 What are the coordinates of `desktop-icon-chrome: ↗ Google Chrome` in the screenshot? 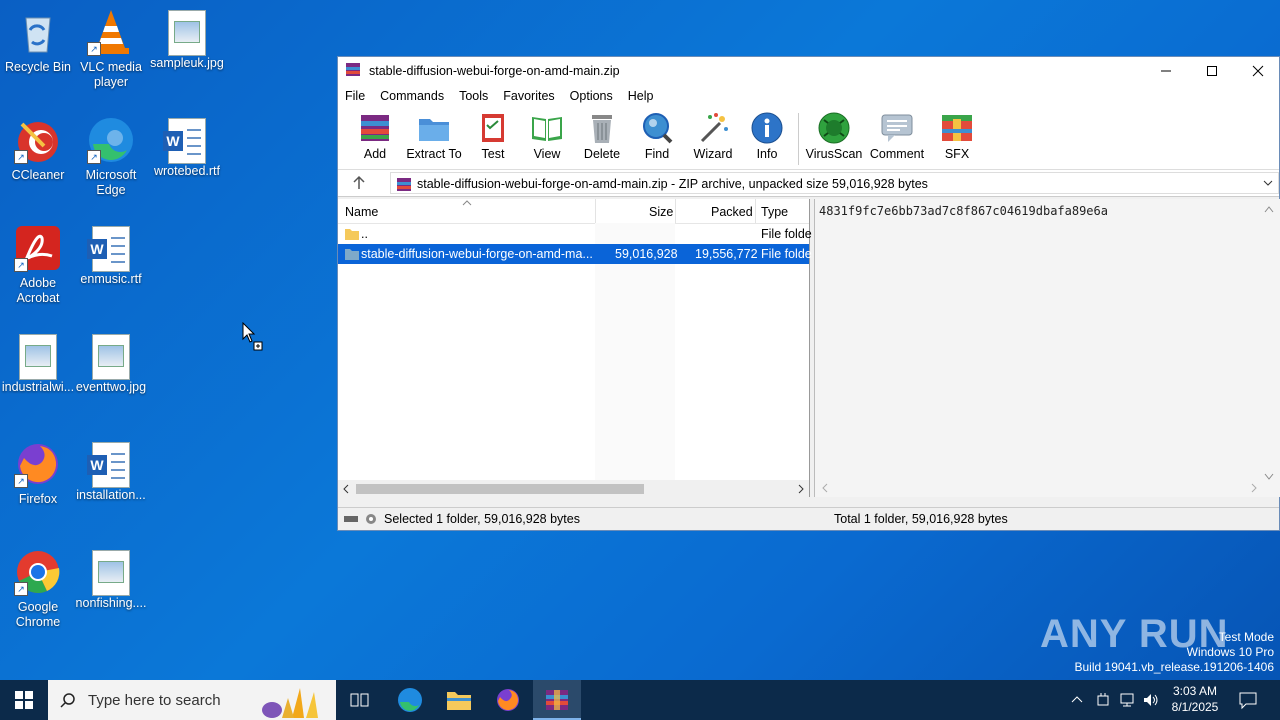 It's located at (38, 589).